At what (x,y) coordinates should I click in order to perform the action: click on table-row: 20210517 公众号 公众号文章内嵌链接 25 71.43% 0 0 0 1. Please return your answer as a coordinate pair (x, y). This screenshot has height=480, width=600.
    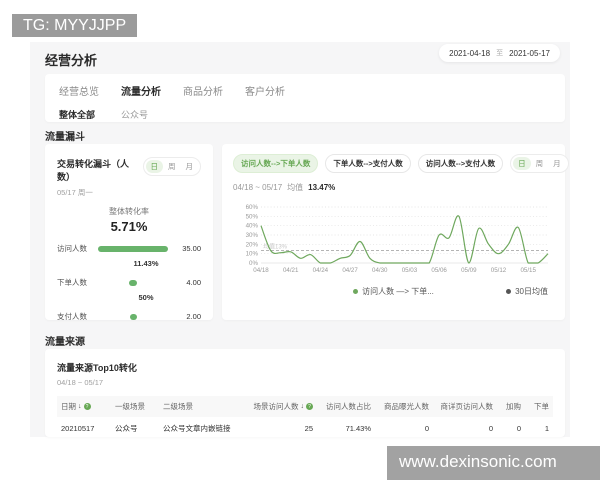
    Looking at the image, I should click on (305, 427).